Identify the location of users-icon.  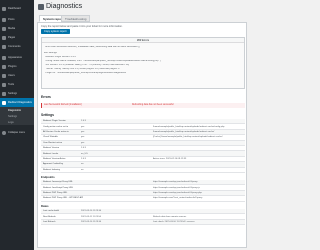
(4, 75).